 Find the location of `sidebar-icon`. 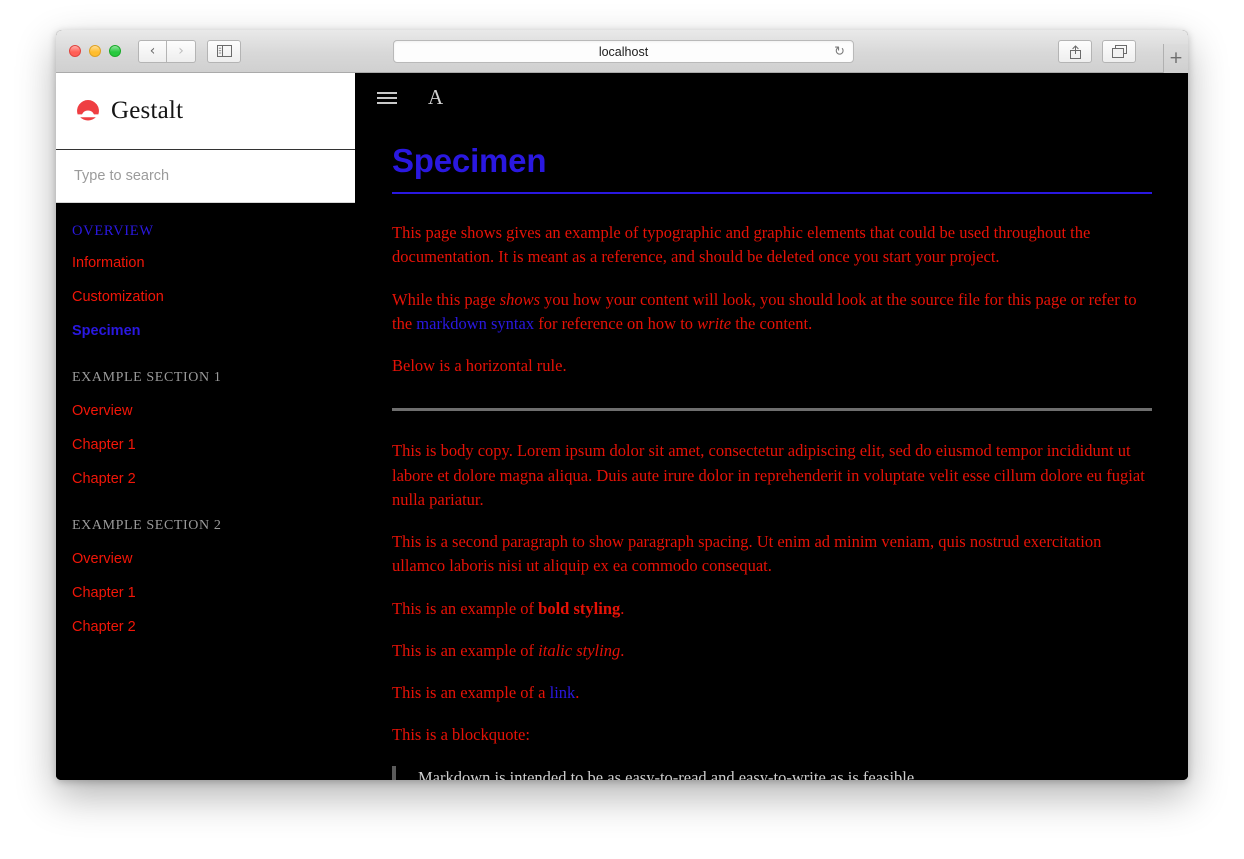

sidebar-icon is located at coordinates (224, 51).